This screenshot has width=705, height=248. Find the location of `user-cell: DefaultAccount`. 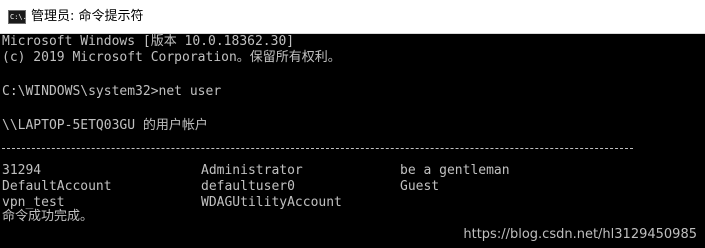

user-cell: DefaultAccount is located at coordinates (57, 186).